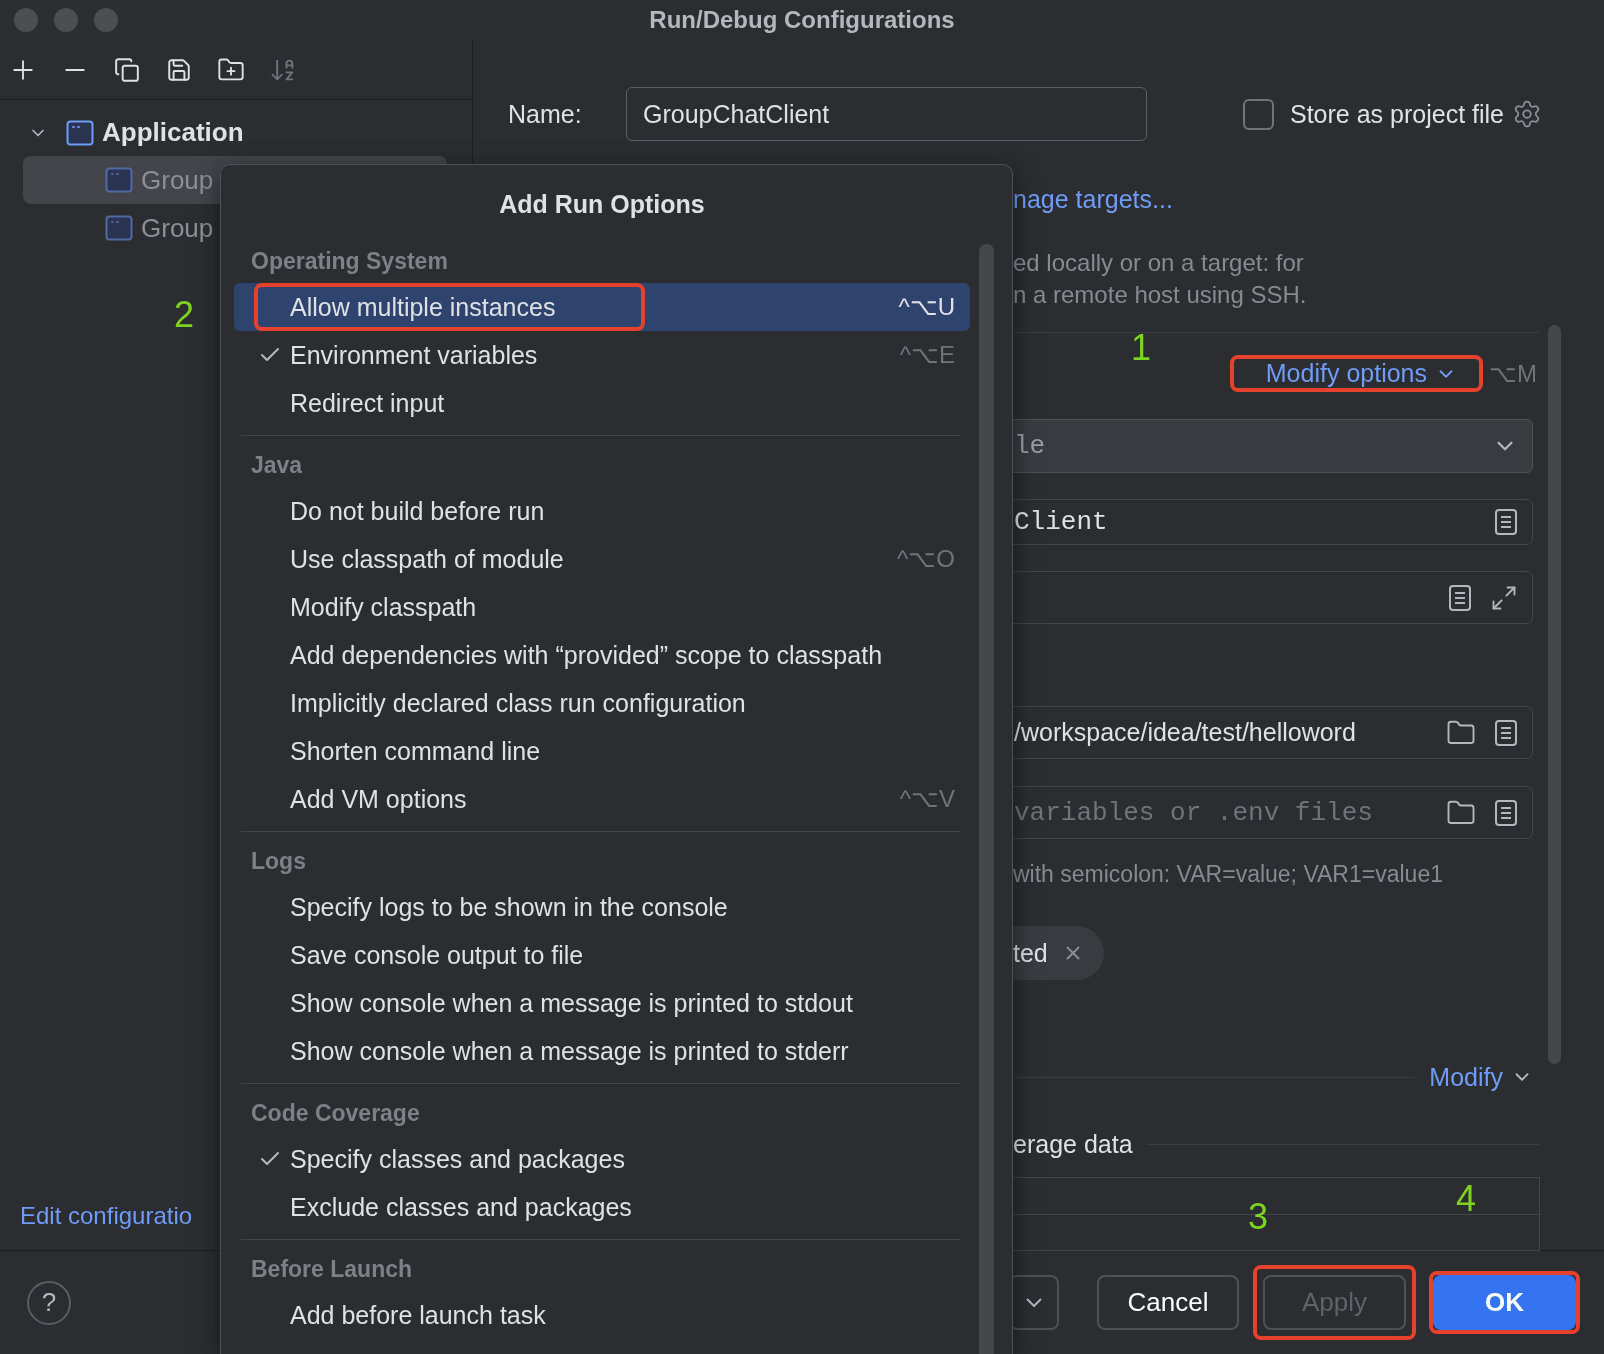 This screenshot has height=1354, width=1604. Describe the element at coordinates (1034, 1302) in the screenshot. I see `chevron-icon` at that location.